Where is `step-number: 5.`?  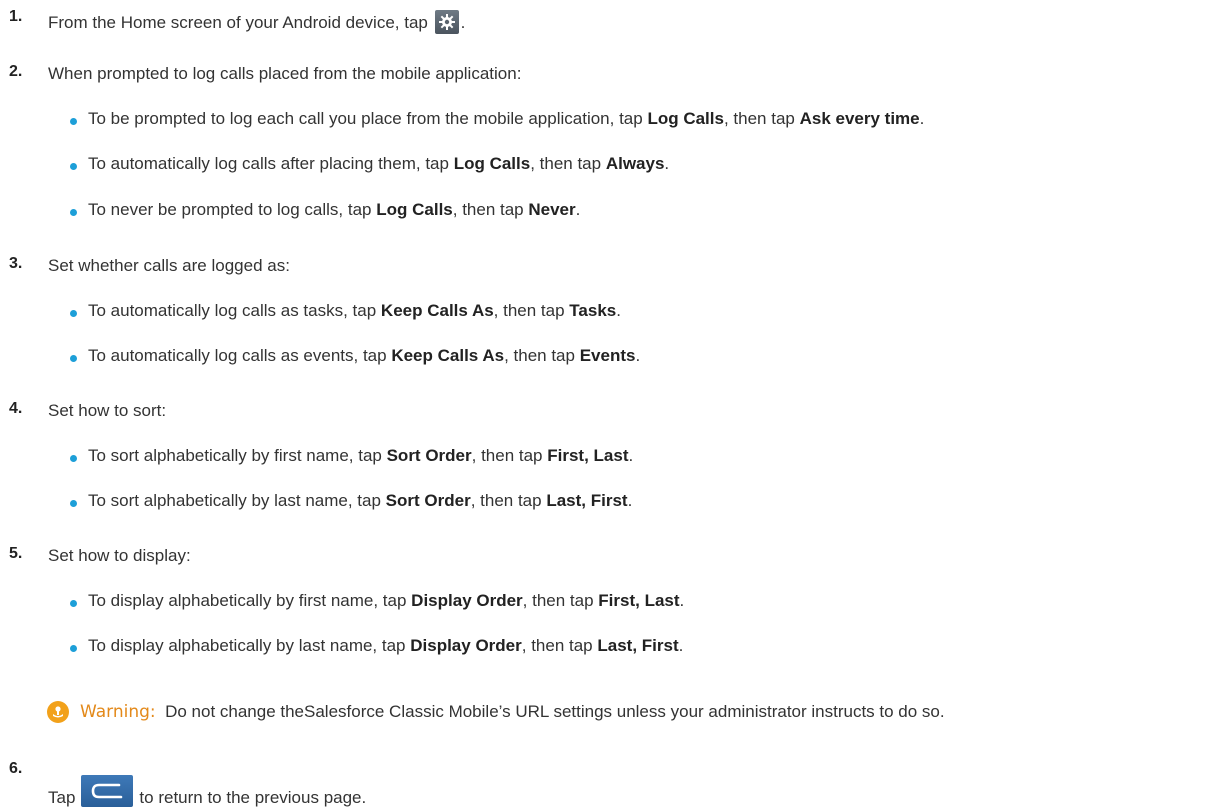 step-number: 5. is located at coordinates (16, 553).